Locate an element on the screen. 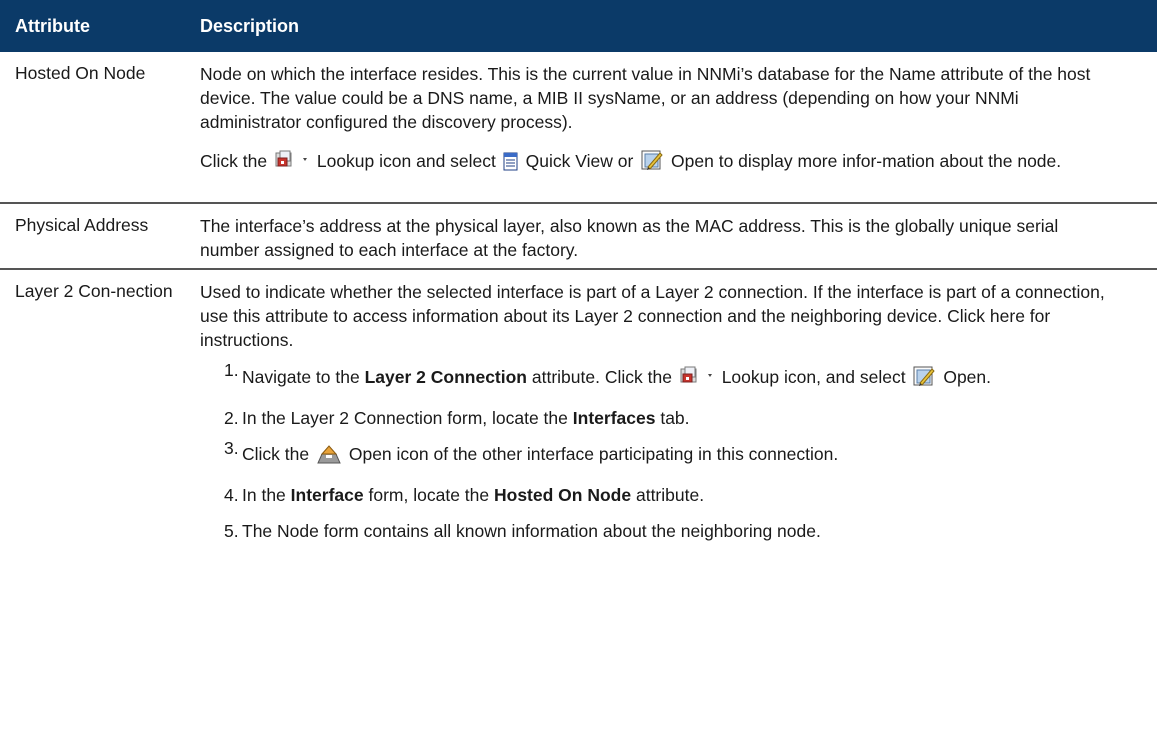 The width and height of the screenshot is (1157, 744). open-alt-icon is located at coordinates (329, 457).